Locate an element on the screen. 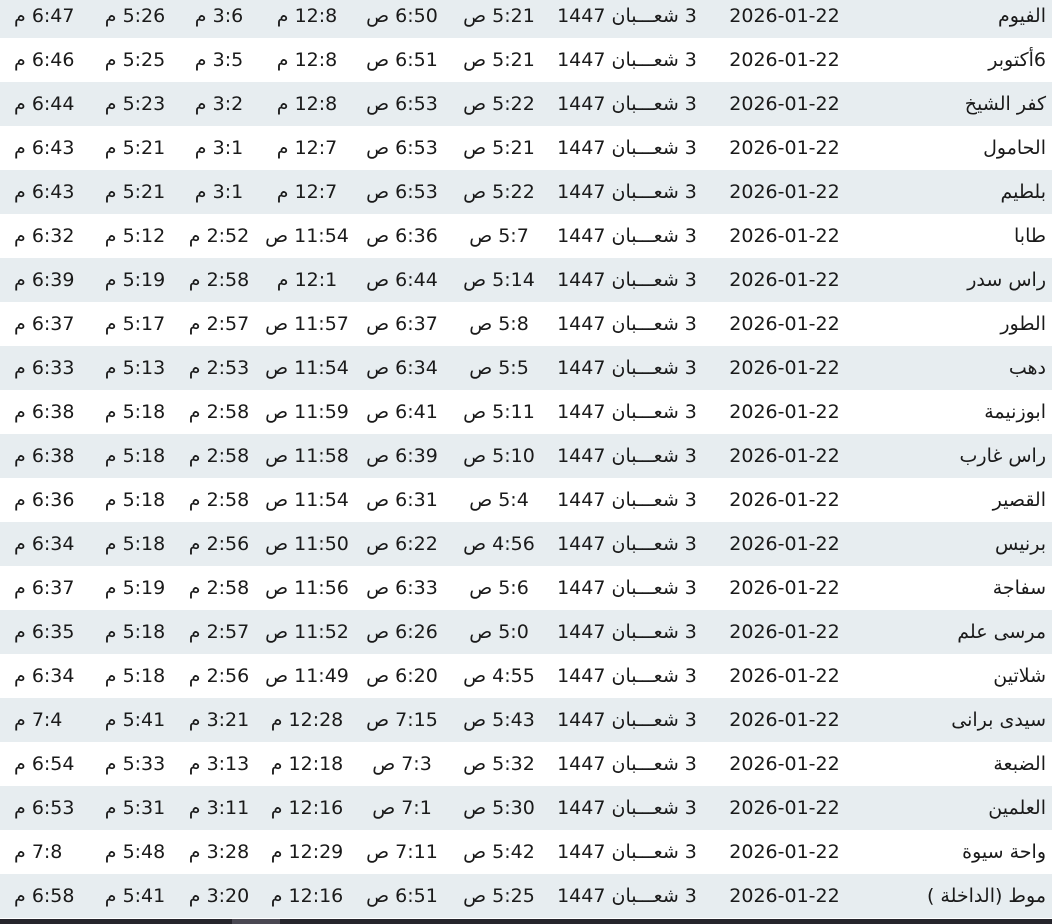  city-cell: طابا is located at coordinates (957, 236).